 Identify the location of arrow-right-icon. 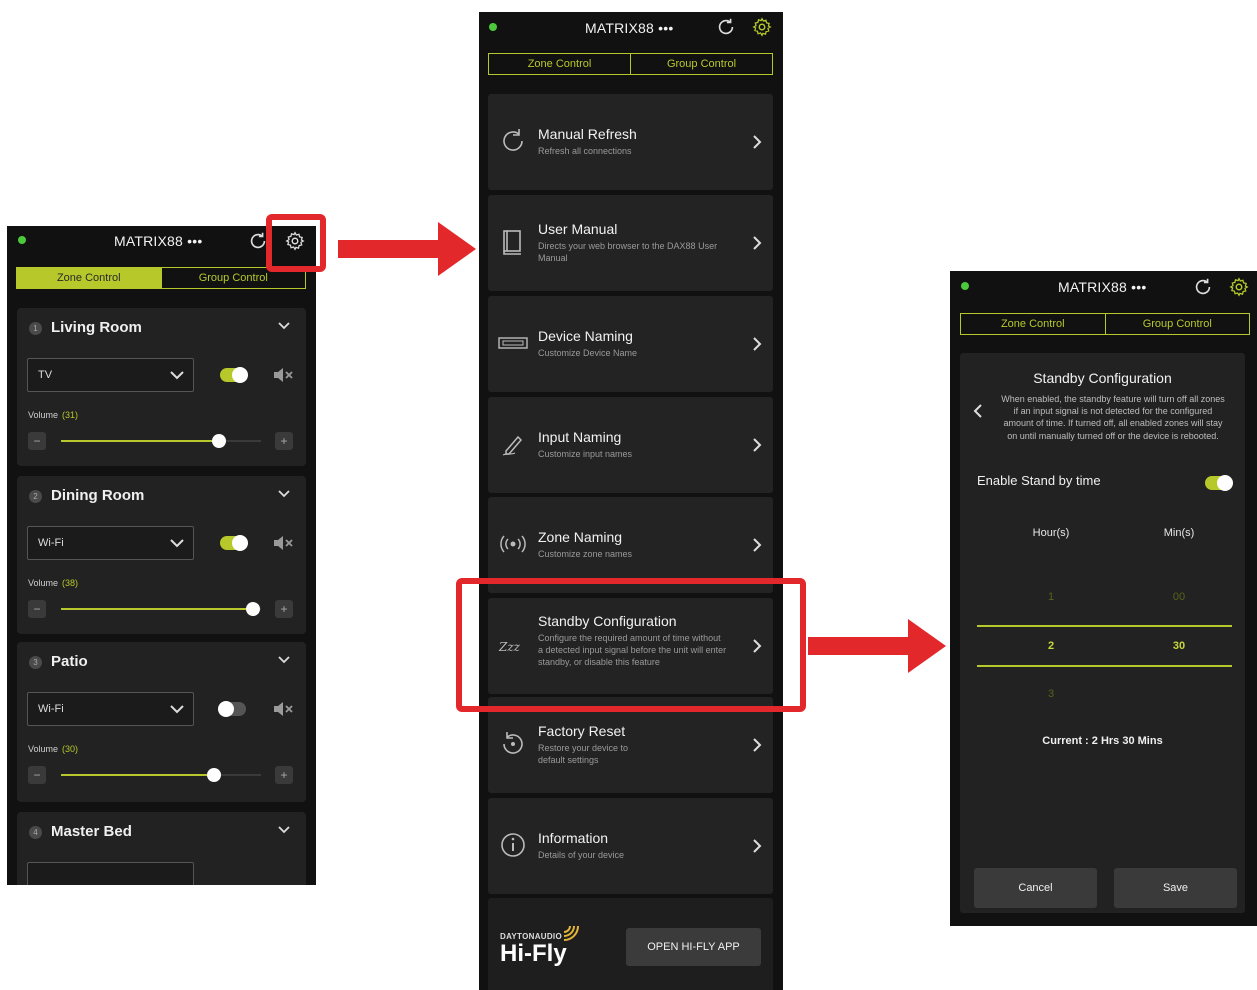
(407, 249).